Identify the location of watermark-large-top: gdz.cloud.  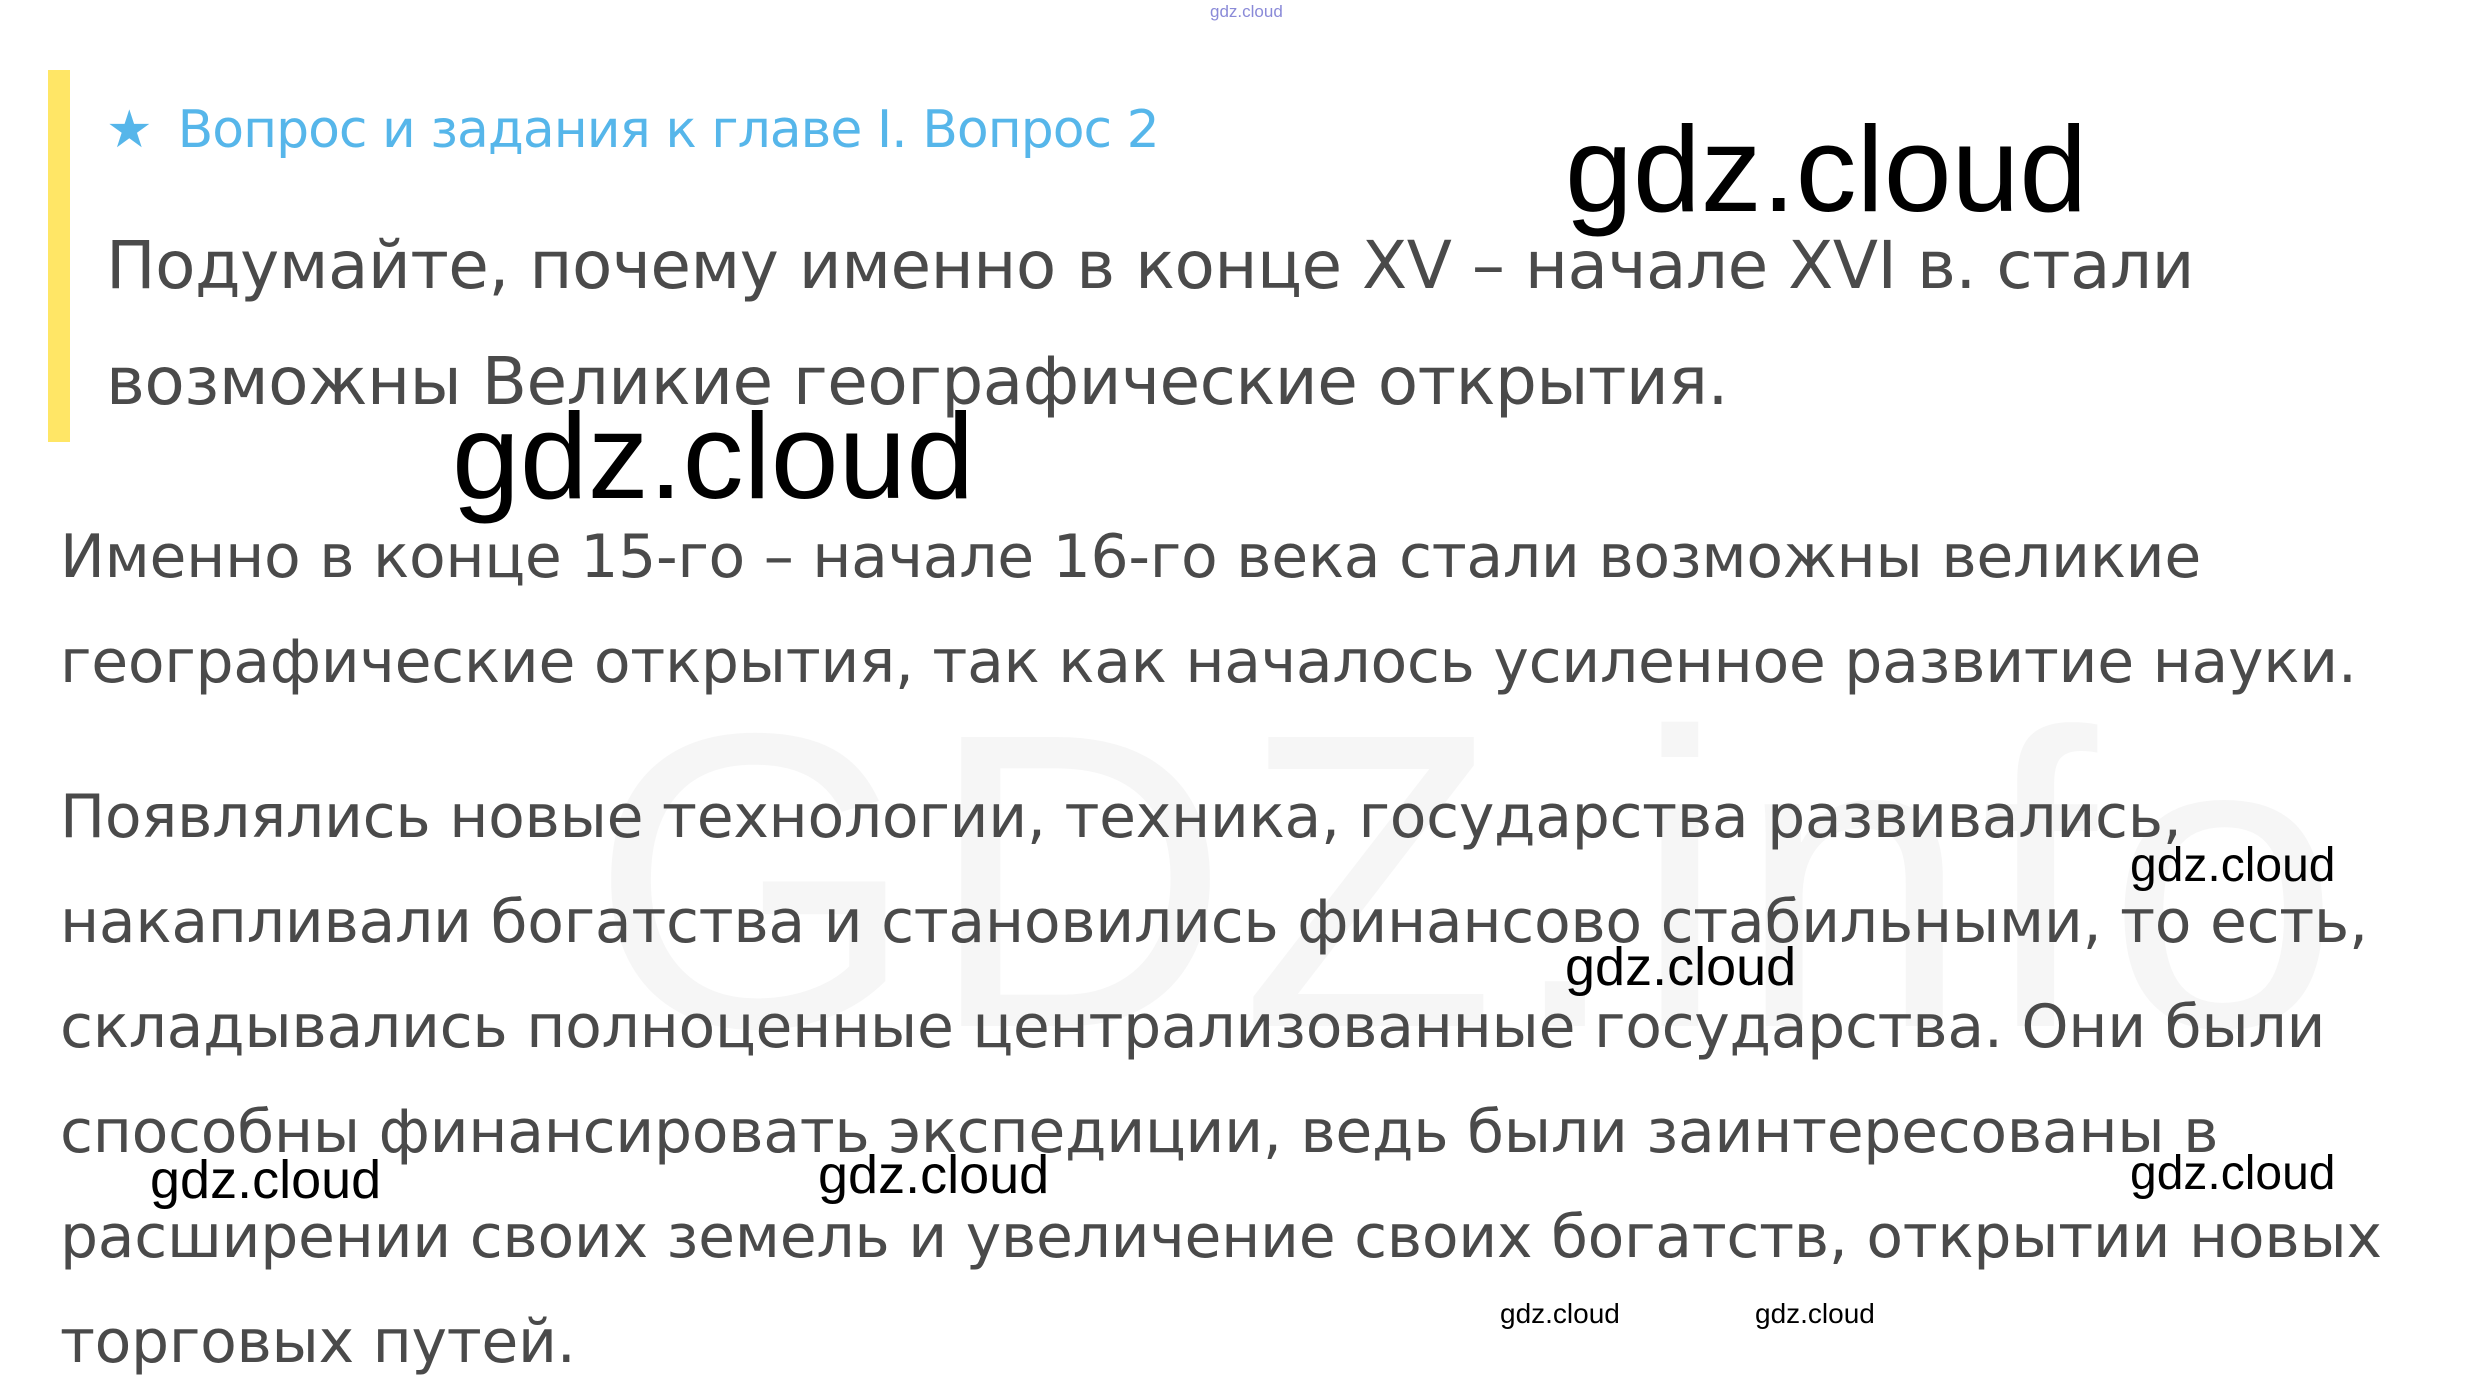
(1826, 169).